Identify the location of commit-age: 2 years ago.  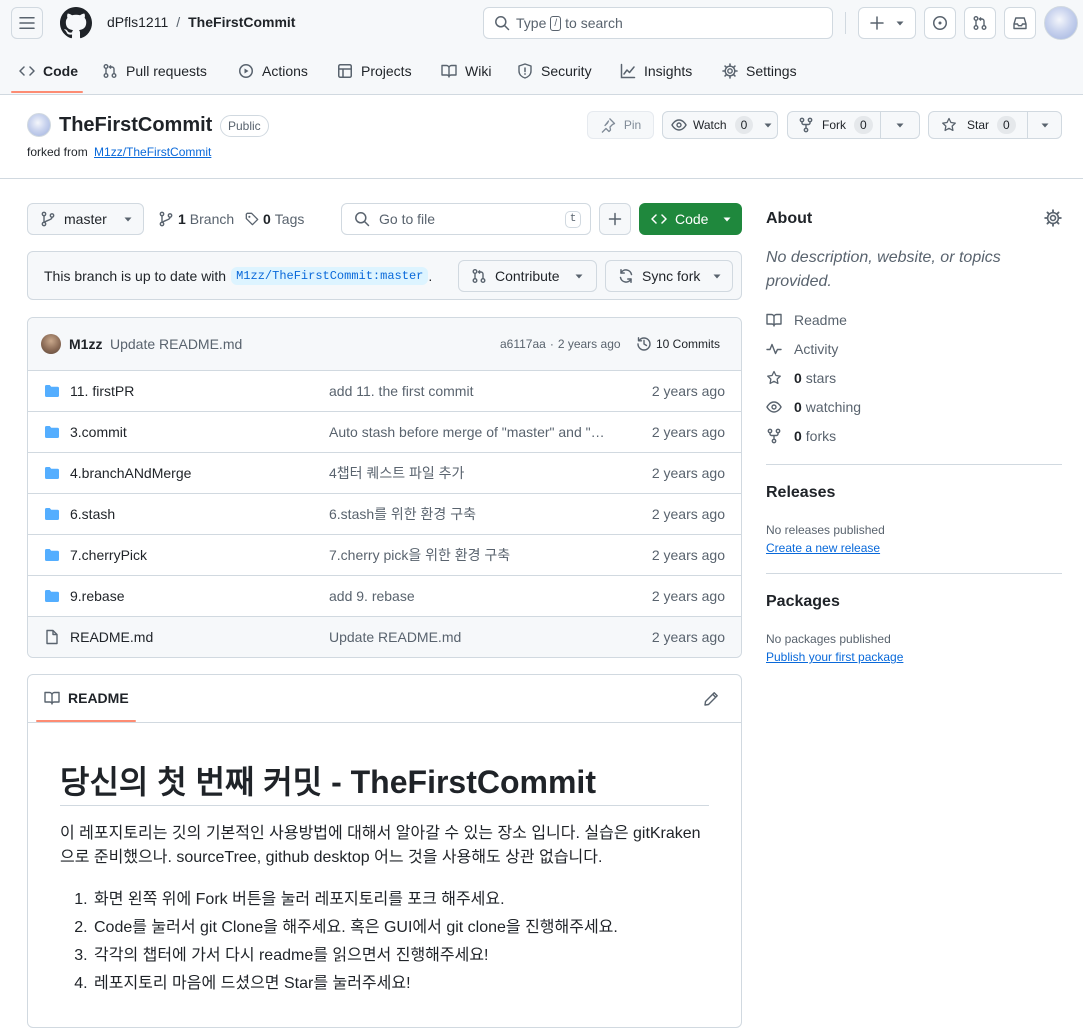
(589, 344).